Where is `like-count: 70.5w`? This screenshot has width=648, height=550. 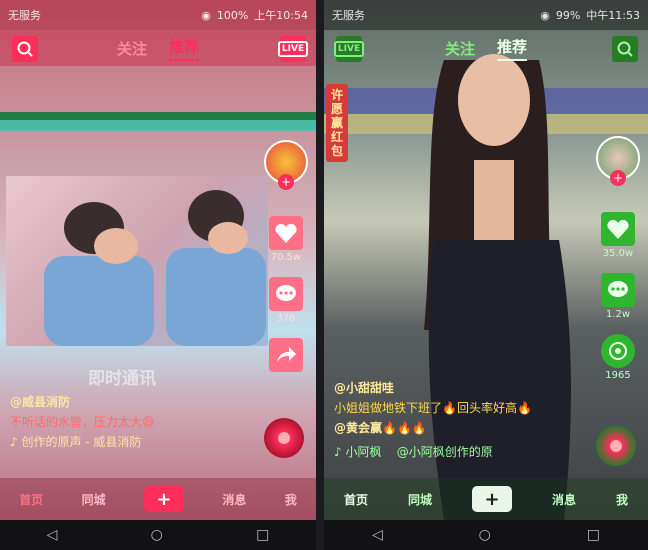 like-count: 70.5w is located at coordinates (286, 257).